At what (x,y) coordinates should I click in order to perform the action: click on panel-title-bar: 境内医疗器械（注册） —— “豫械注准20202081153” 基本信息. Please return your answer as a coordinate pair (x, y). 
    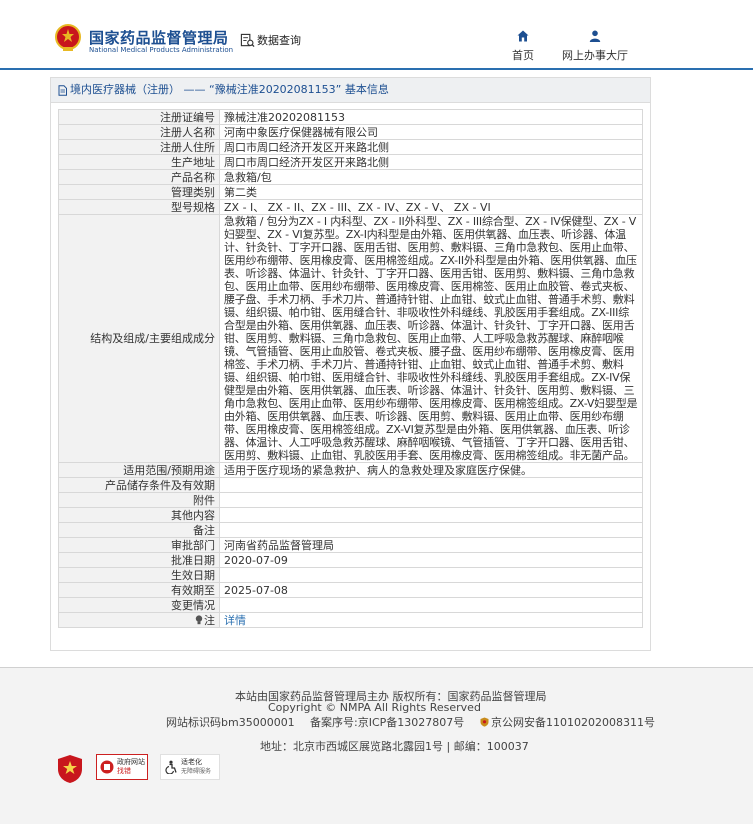
    Looking at the image, I should click on (350, 90).